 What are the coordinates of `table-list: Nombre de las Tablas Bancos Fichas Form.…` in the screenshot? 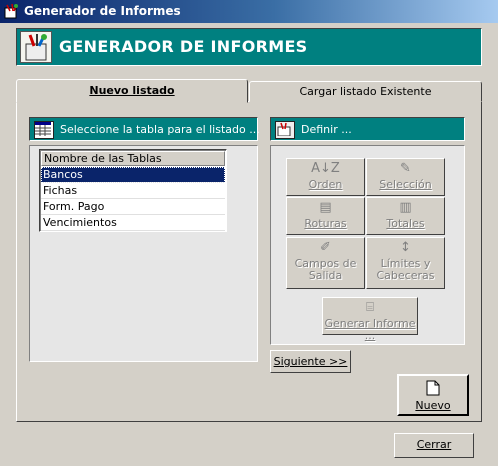 It's located at (133, 190).